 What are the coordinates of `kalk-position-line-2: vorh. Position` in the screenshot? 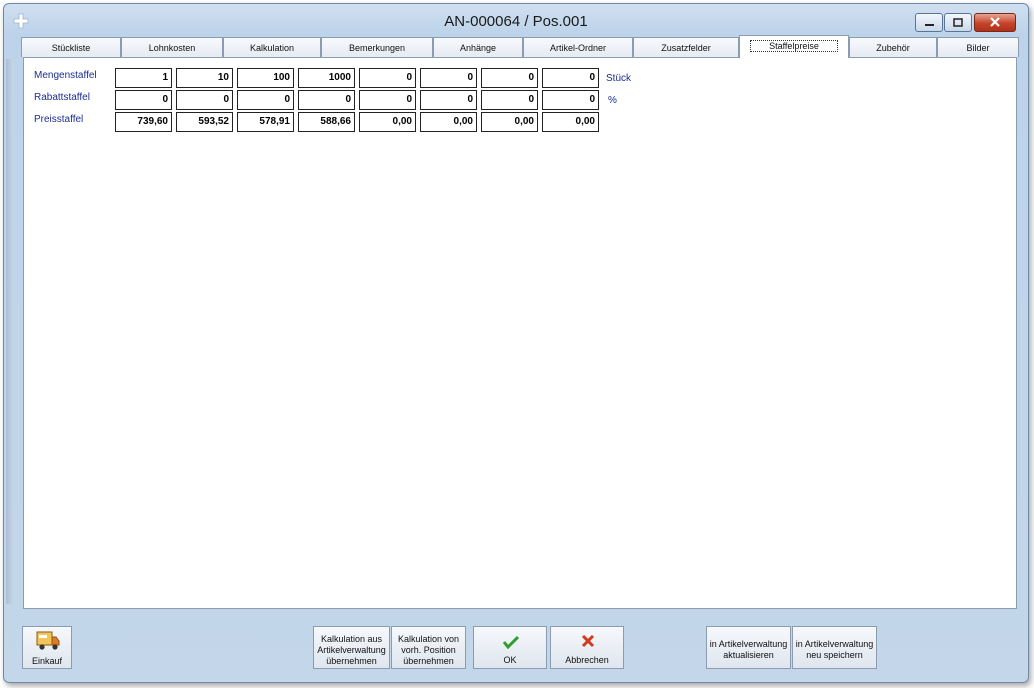 It's located at (428, 650).